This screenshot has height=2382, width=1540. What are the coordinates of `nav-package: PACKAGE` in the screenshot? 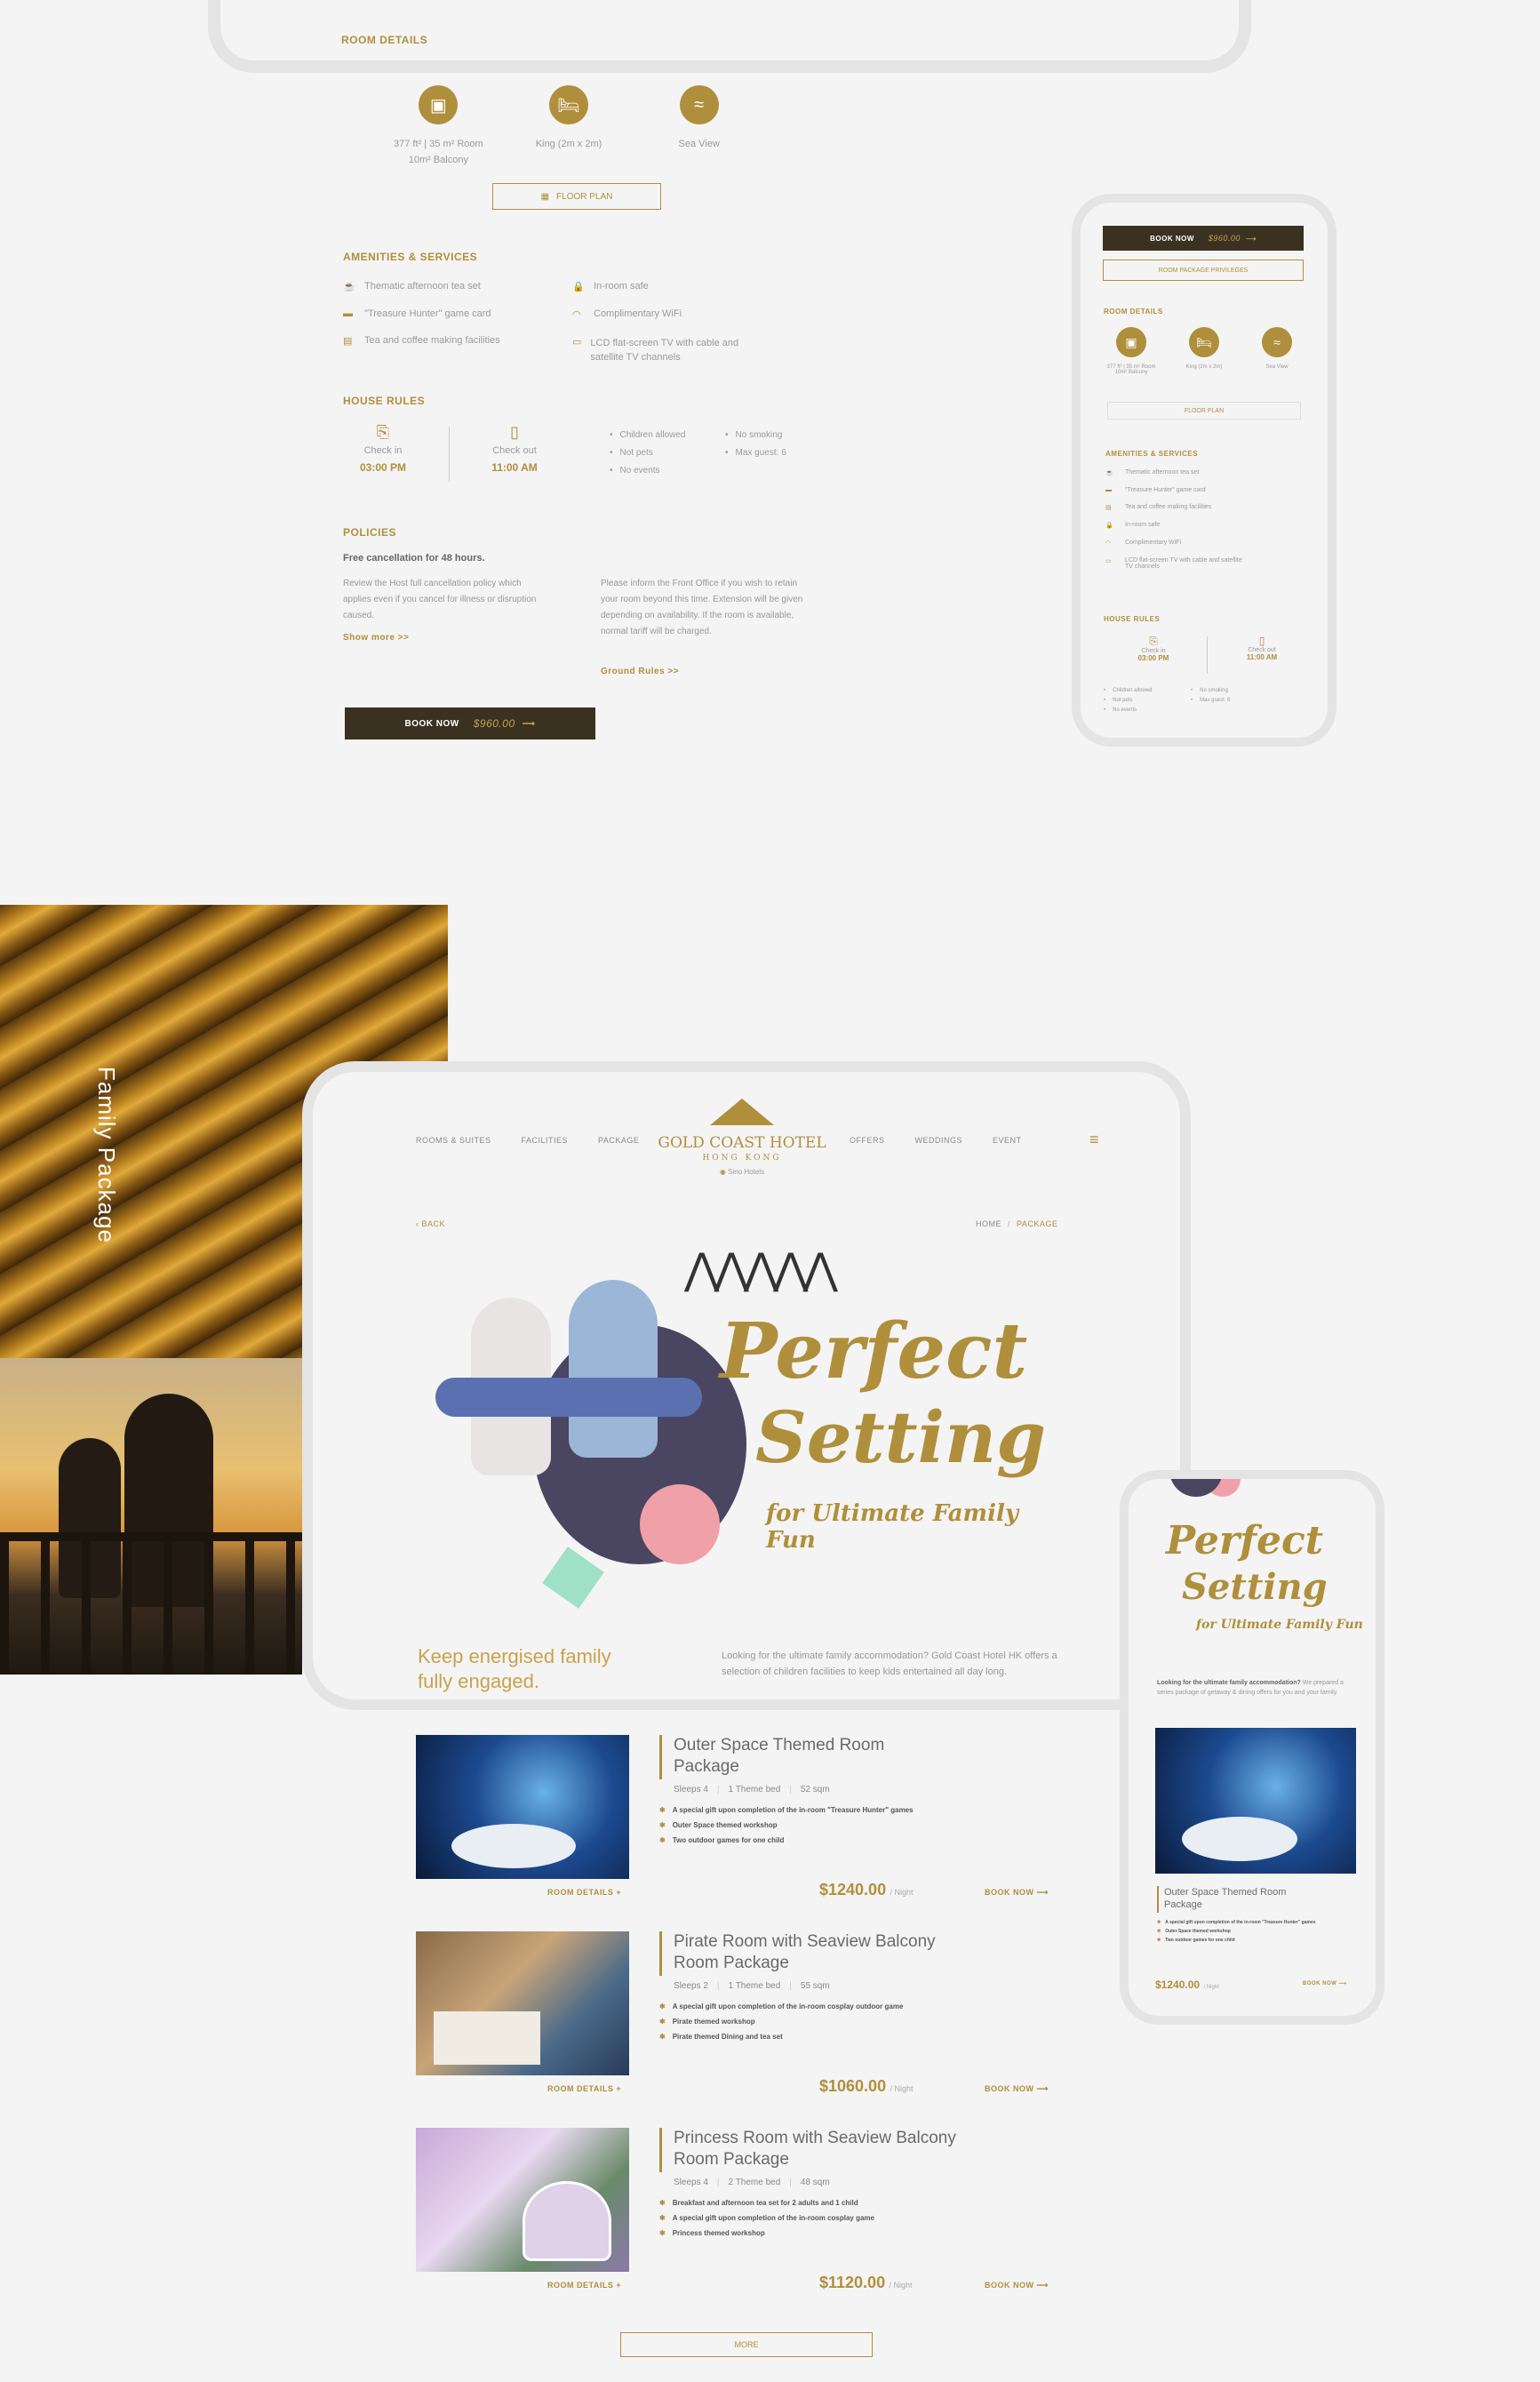 It's located at (618, 1140).